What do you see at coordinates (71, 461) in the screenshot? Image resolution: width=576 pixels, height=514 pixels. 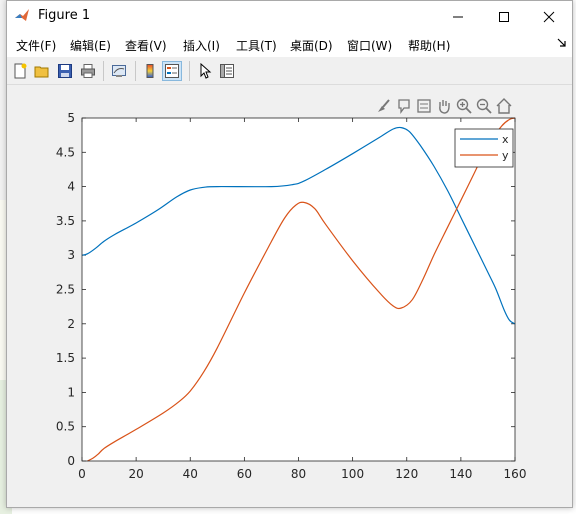 I see `y-tick-label: 0` at bounding box center [71, 461].